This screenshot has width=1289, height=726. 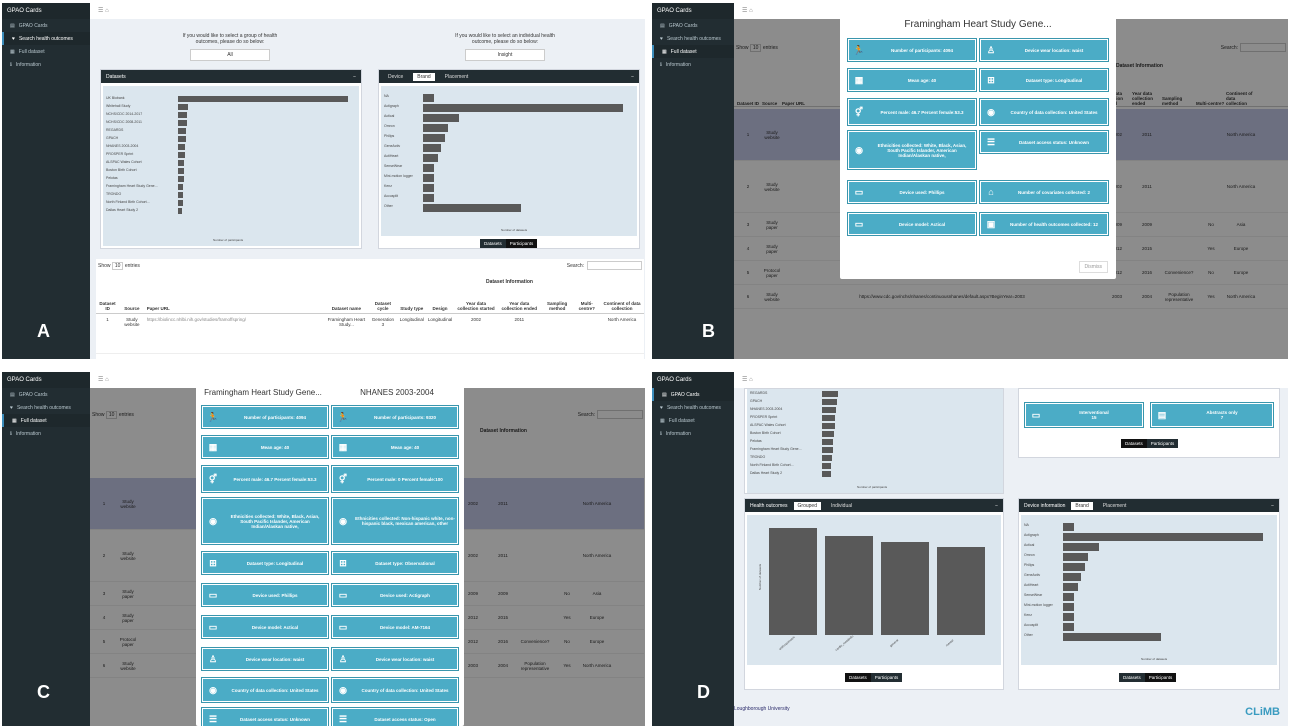 I want to click on datasets-toggle-button: Datasets, so click(x=493, y=243).